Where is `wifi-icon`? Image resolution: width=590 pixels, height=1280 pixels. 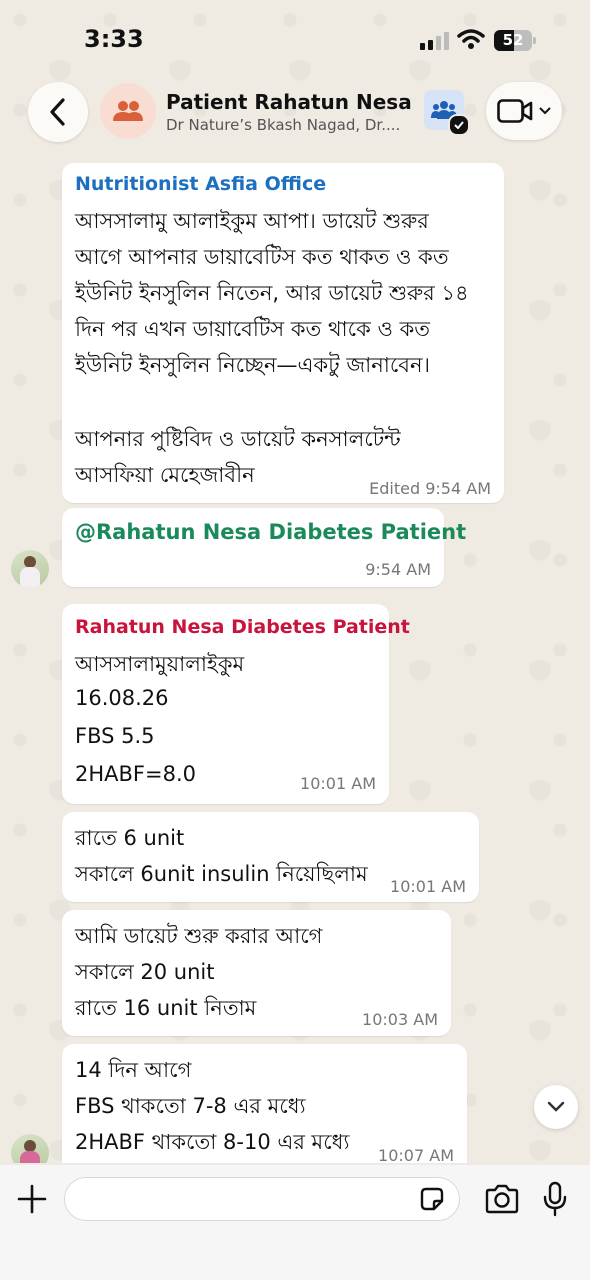 wifi-icon is located at coordinates (471, 39).